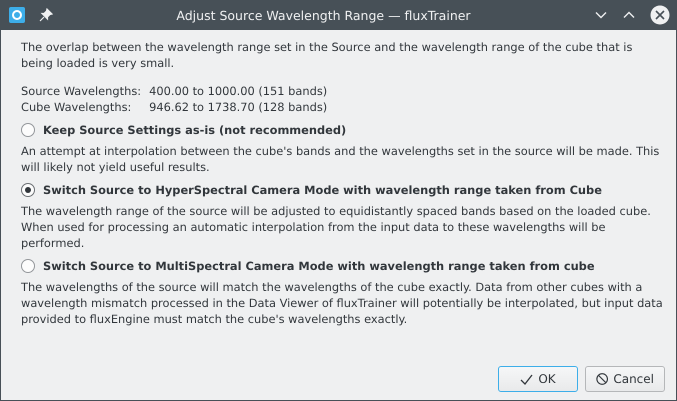  I want to click on wavelength-label: Cube Wavelengths:, so click(76, 107).